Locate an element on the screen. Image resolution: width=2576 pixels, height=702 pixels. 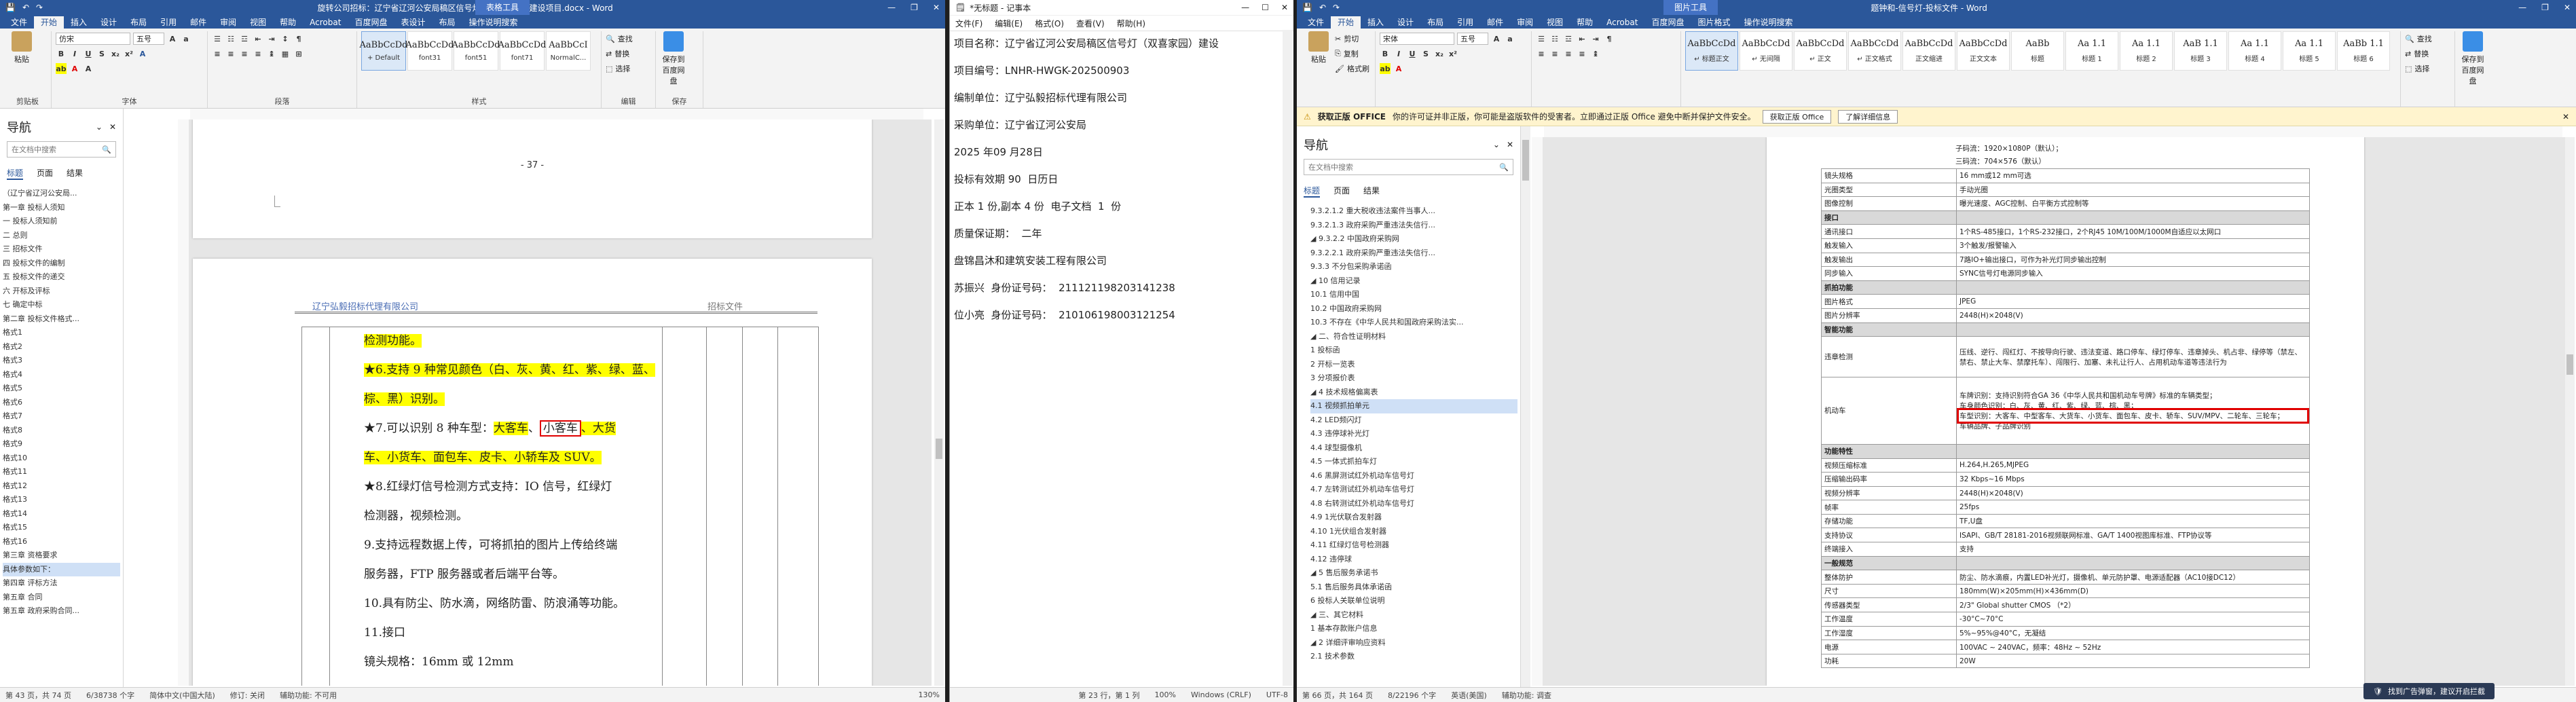
nav-heading-item: 七 确定中标 is located at coordinates (62, 305).